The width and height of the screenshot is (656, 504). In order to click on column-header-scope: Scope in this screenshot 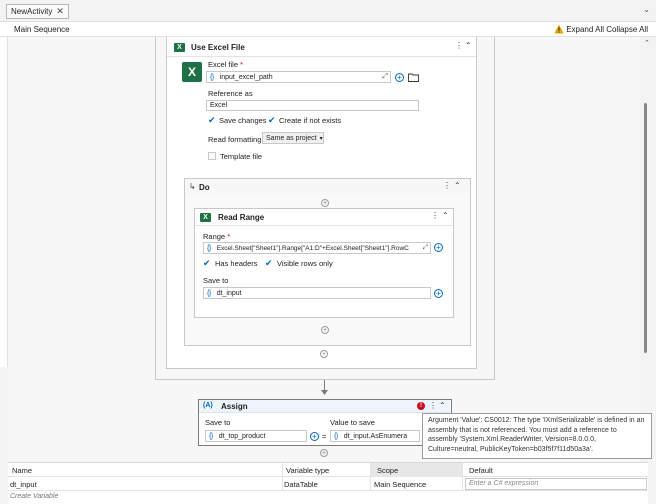, I will do `click(387, 470)`.